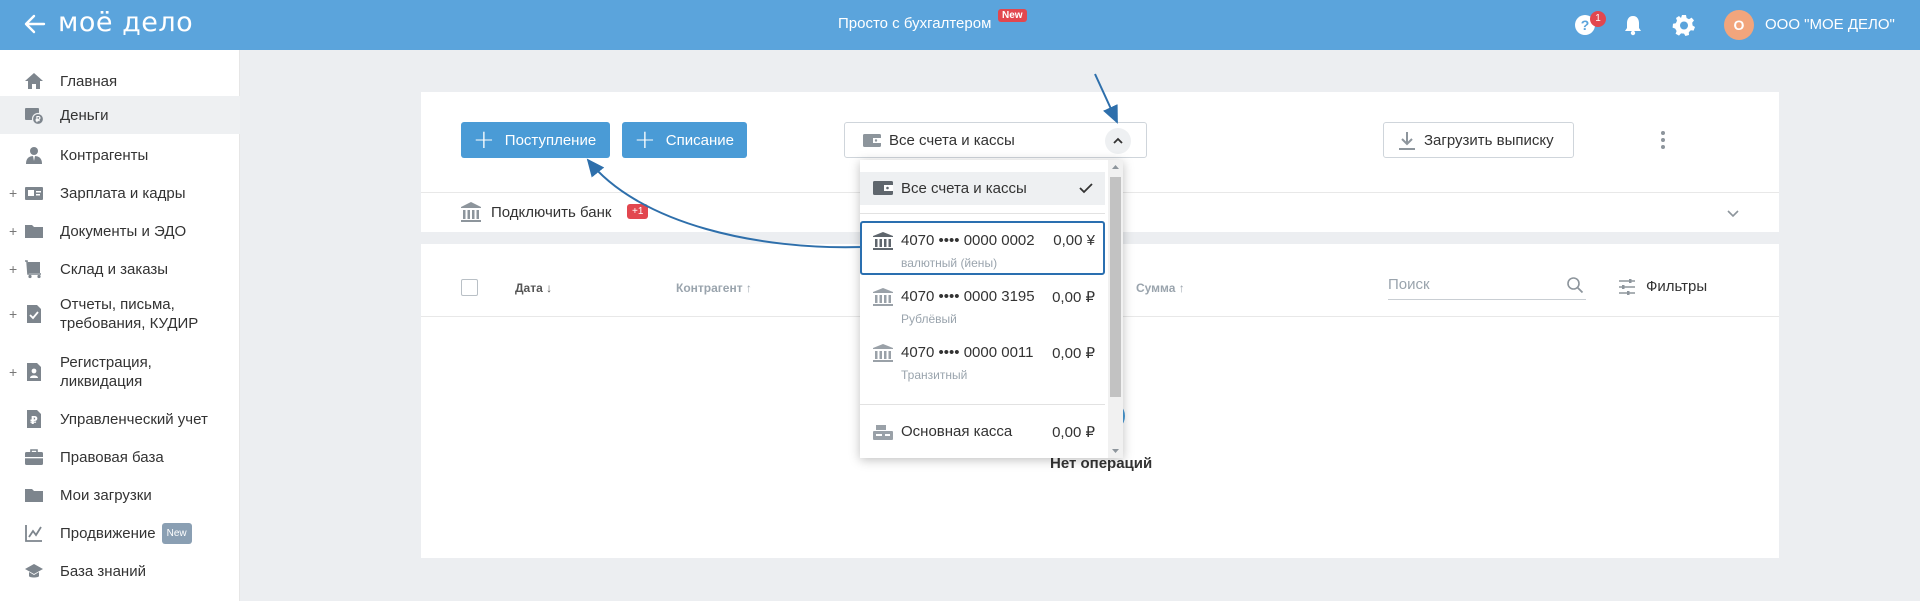  What do you see at coordinates (134, 419) in the screenshot?
I see `sidebar-item-label: Управленческий учет` at bounding box center [134, 419].